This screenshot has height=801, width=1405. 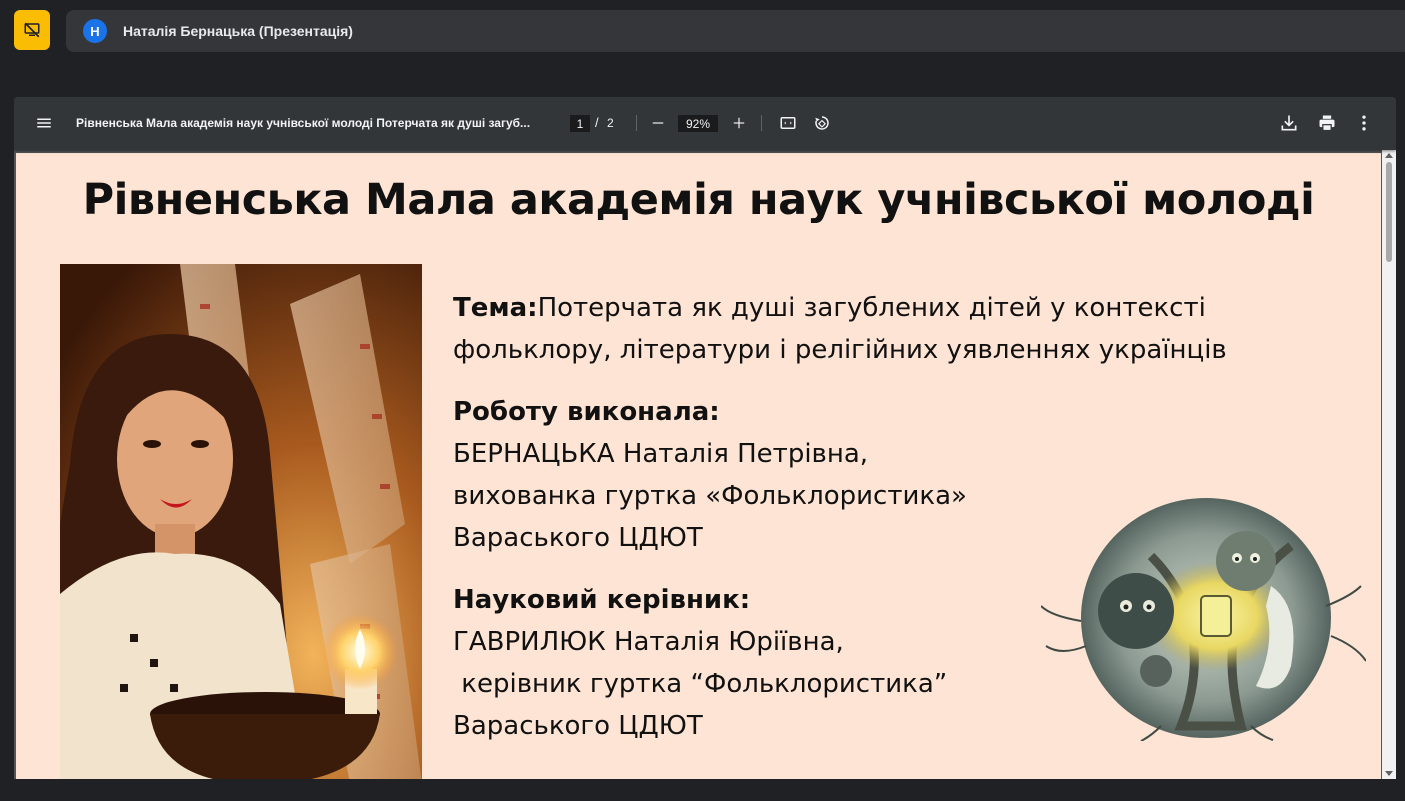 I want to click on print-icon, so click(x=1327, y=123).